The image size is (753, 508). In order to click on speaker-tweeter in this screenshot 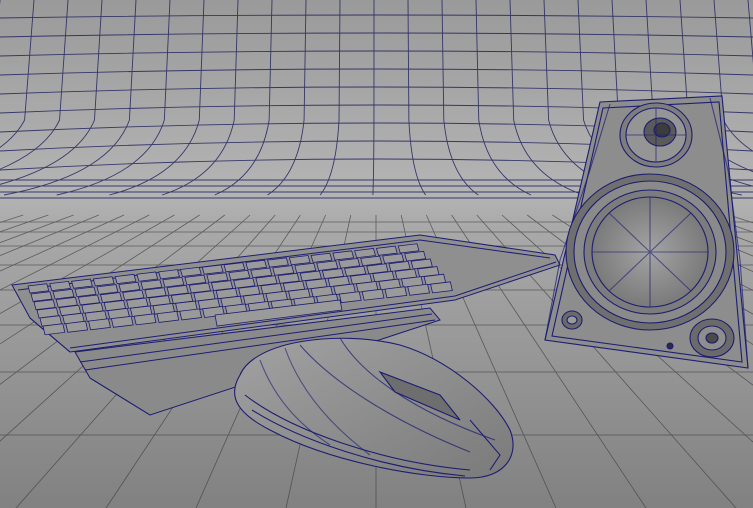, I will do `click(656, 135)`.